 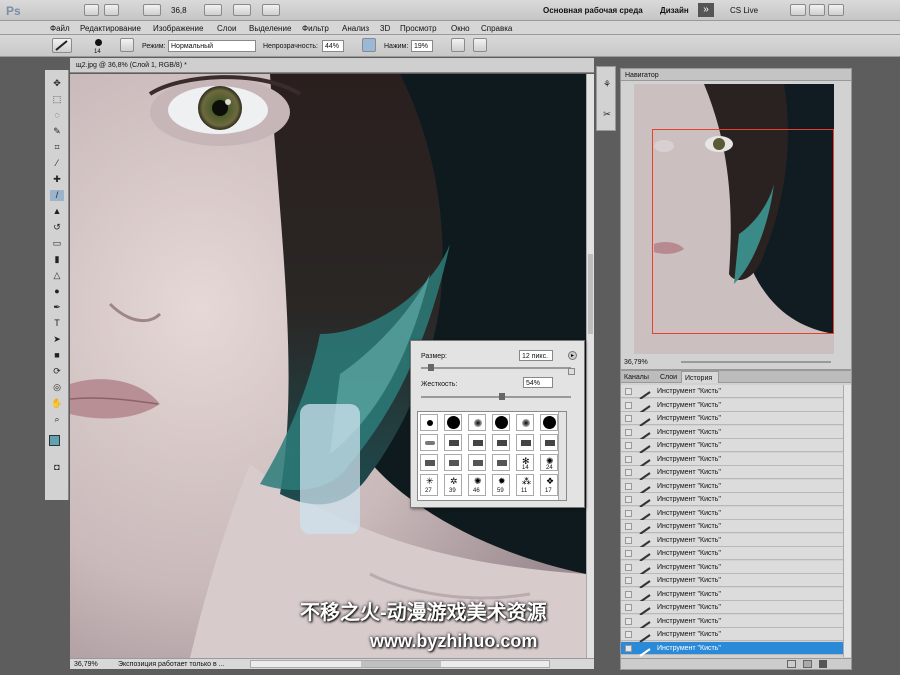 What do you see at coordinates (501, 485) in the screenshot?
I see `brush-preset-22: ✹ 59` at bounding box center [501, 485].